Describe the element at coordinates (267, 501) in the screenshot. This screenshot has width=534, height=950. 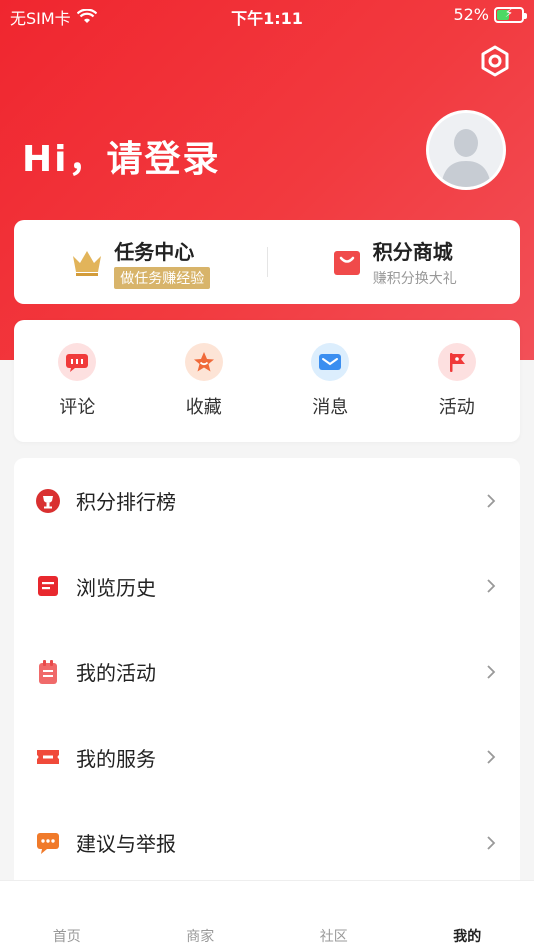
I see `menu-item-points-ranking: 积分排行榜` at that location.